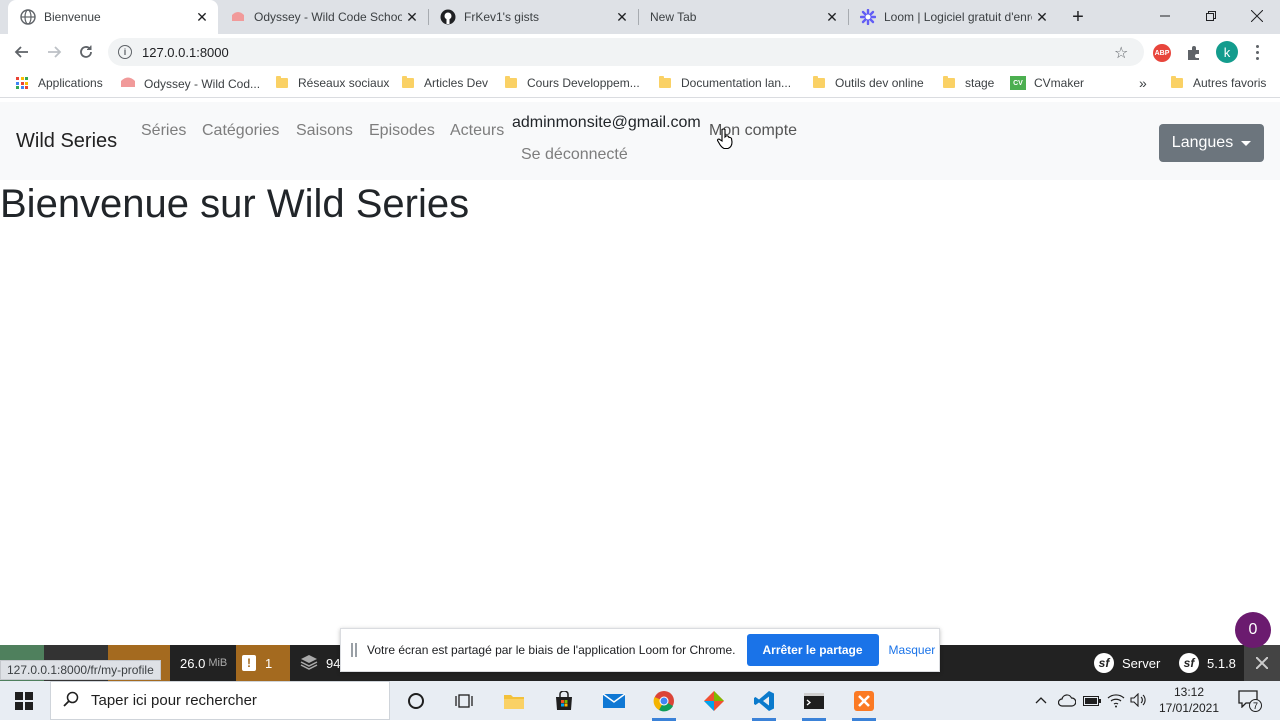 This screenshot has height=721, width=1280. What do you see at coordinates (113, 17) in the screenshot?
I see `tab-bienvenue: Bienvenue ✕` at bounding box center [113, 17].